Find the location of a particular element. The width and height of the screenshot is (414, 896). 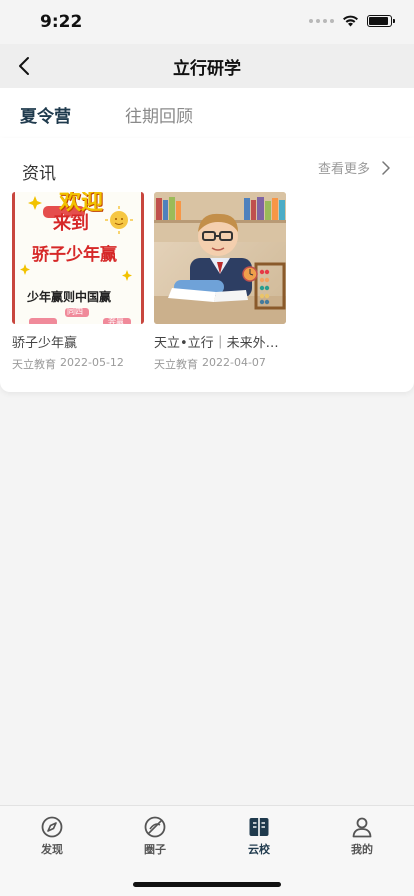

wifi-icon is located at coordinates (350, 21).